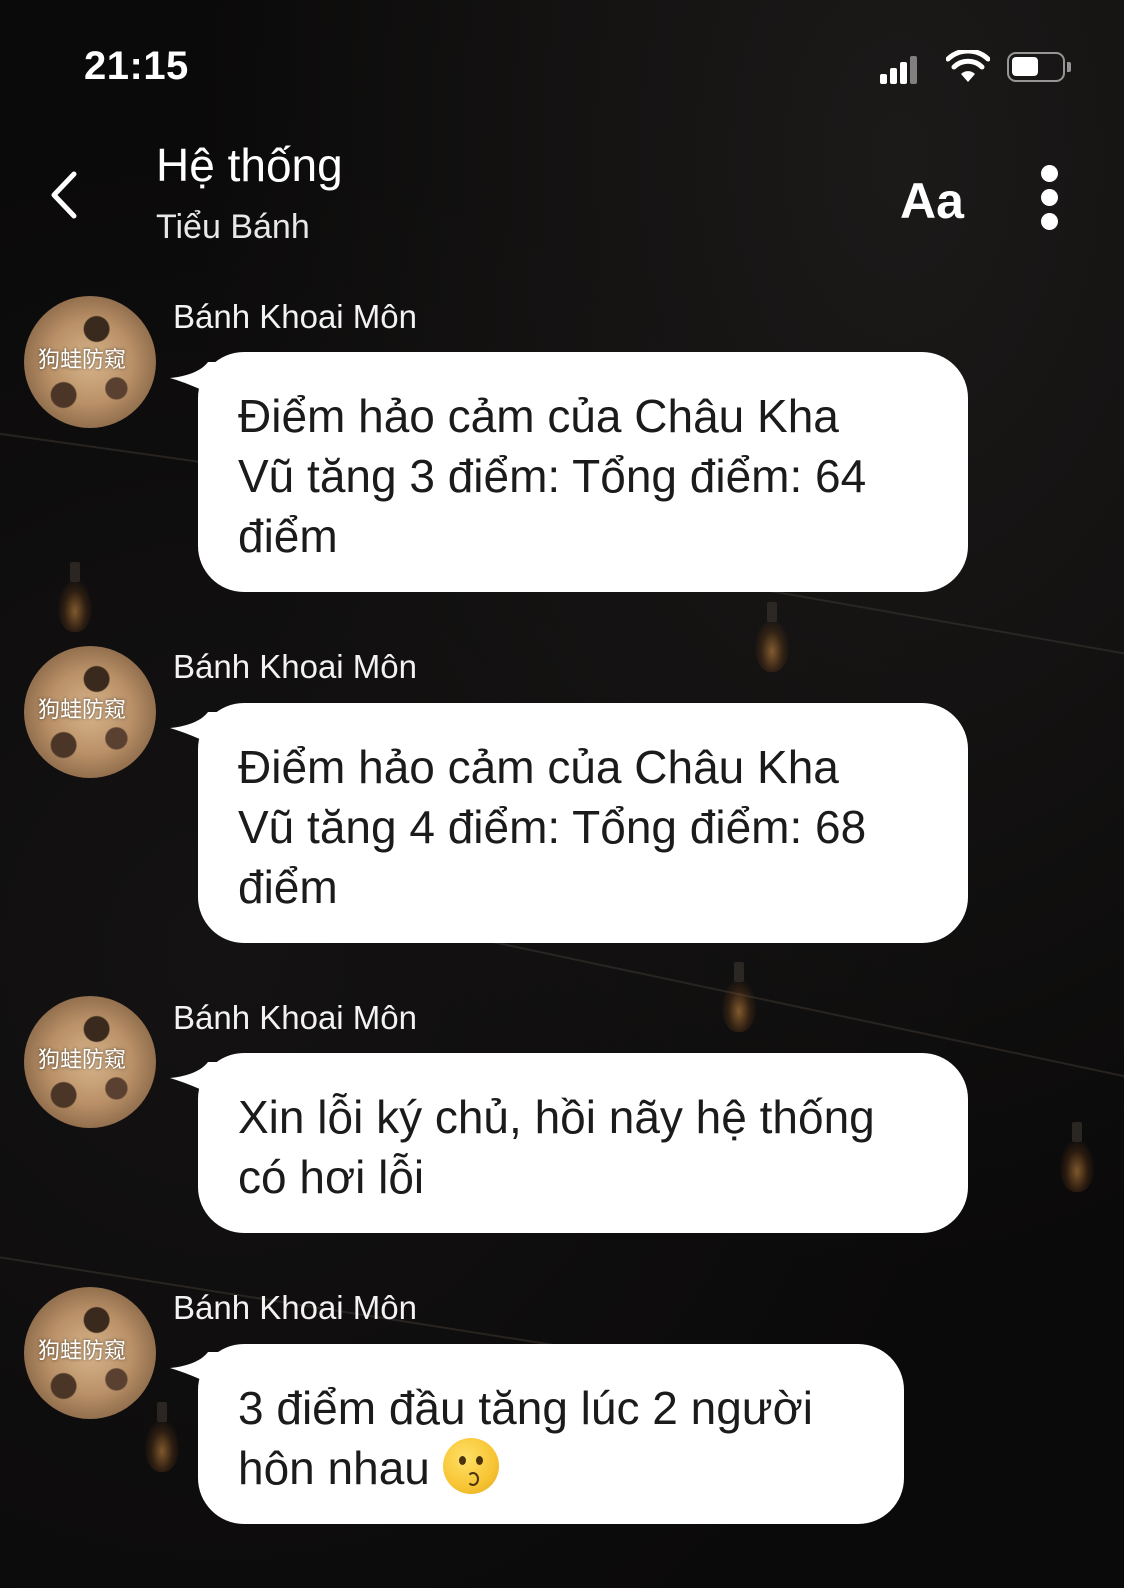 Image resolution: width=1124 pixels, height=1588 pixels. What do you see at coordinates (552, 827) in the screenshot?
I see `message-line: Vũ tăng 4 điểm: Tổng điểm: 68` at bounding box center [552, 827].